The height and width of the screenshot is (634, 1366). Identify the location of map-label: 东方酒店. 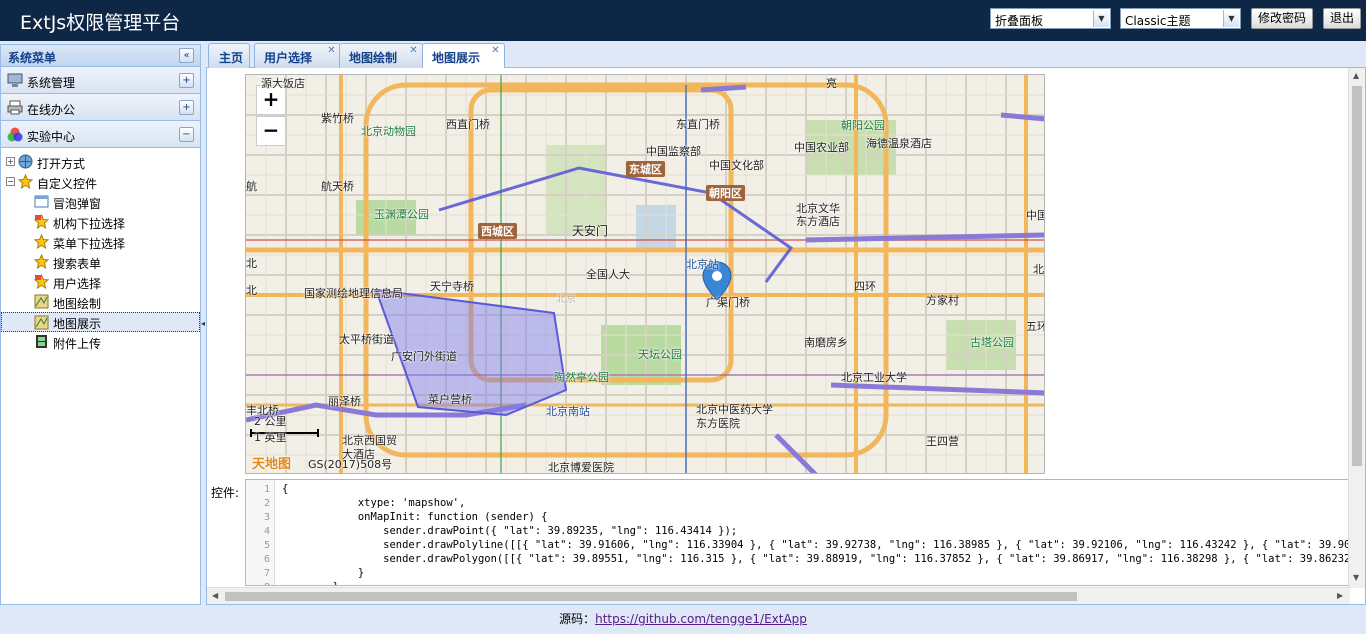
(818, 221).